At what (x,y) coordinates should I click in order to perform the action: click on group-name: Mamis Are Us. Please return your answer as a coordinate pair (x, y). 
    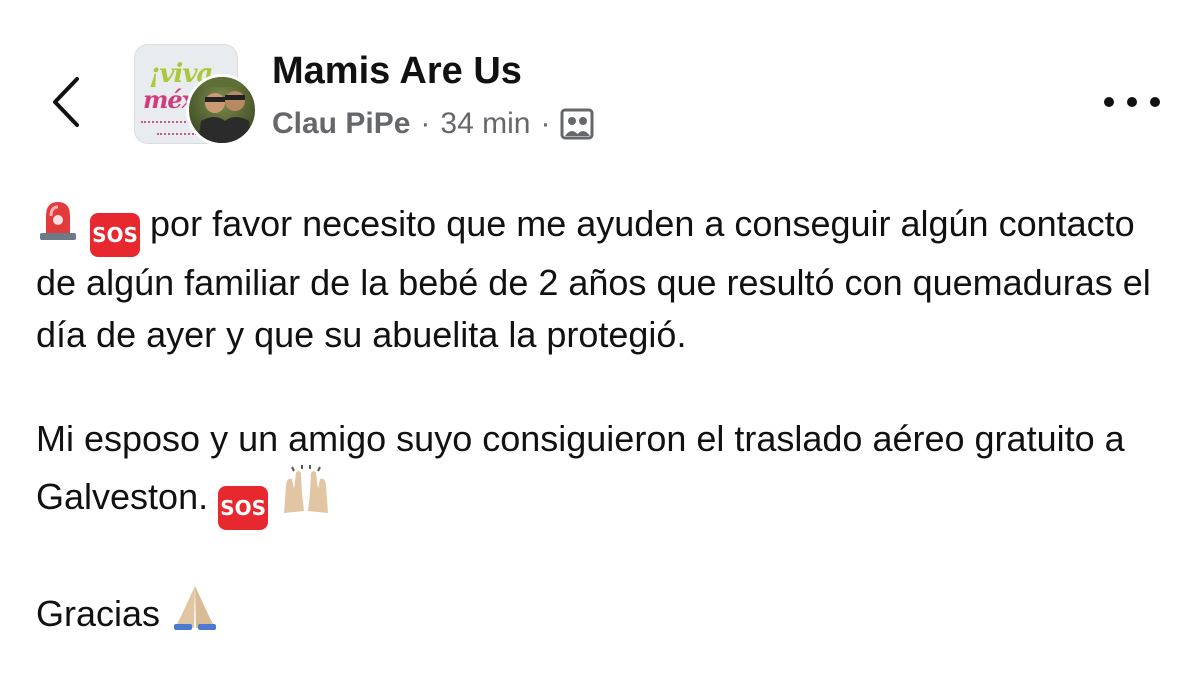
    Looking at the image, I should click on (397, 71).